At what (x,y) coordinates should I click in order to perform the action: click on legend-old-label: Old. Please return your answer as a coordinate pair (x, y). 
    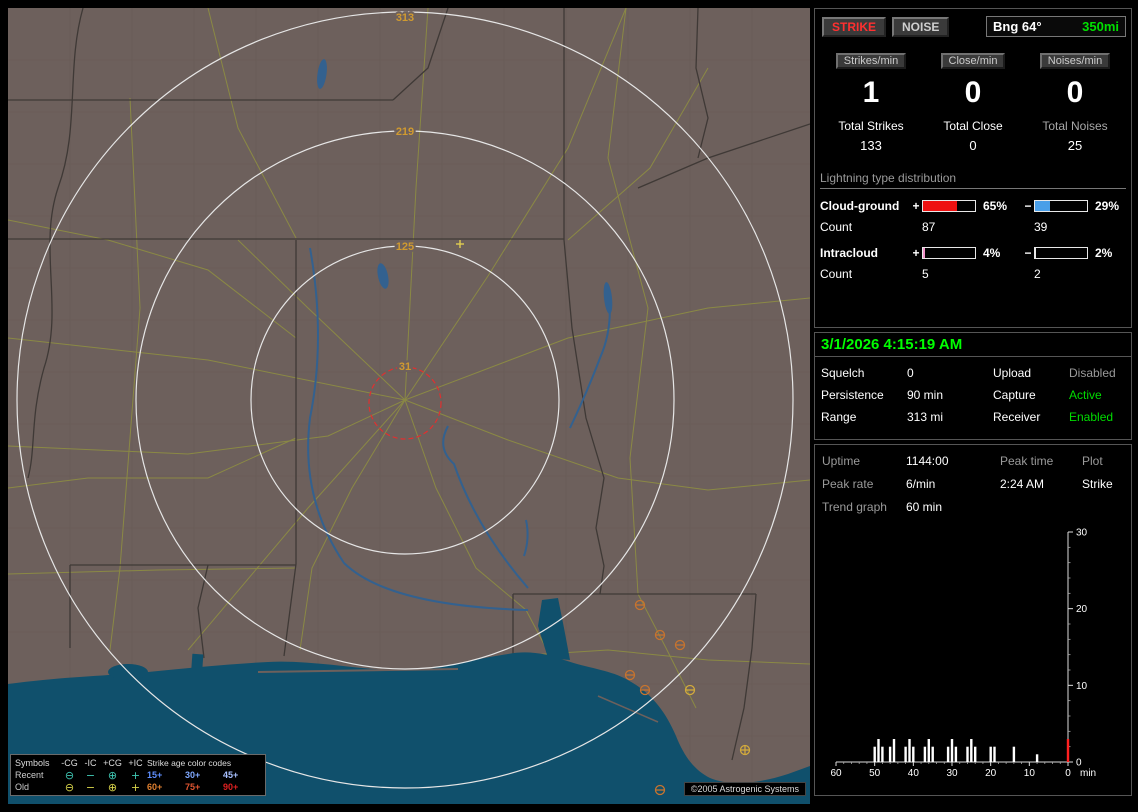
    Looking at the image, I should click on (22, 787).